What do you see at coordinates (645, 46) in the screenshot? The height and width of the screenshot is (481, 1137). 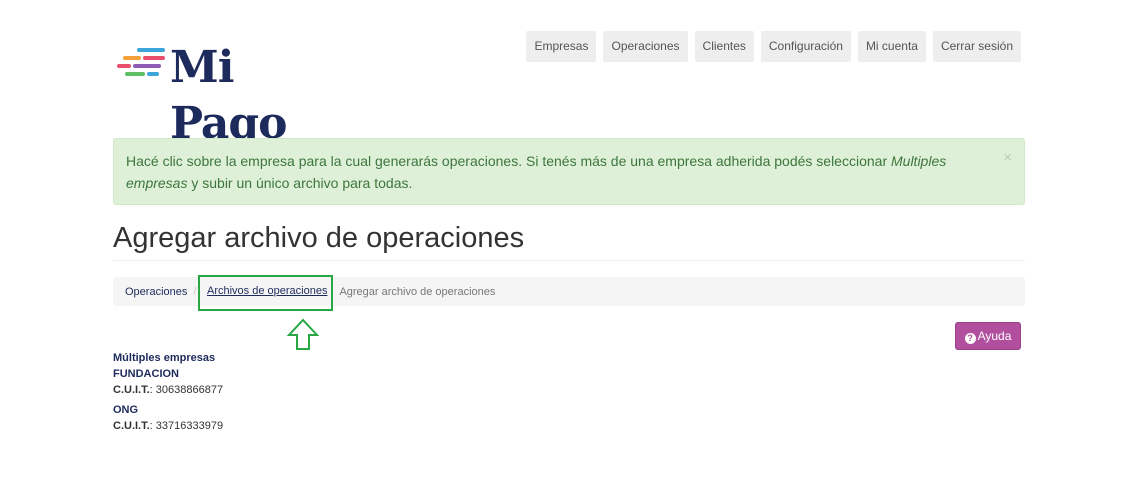 I see `nav-operaciones: Operaciones` at bounding box center [645, 46].